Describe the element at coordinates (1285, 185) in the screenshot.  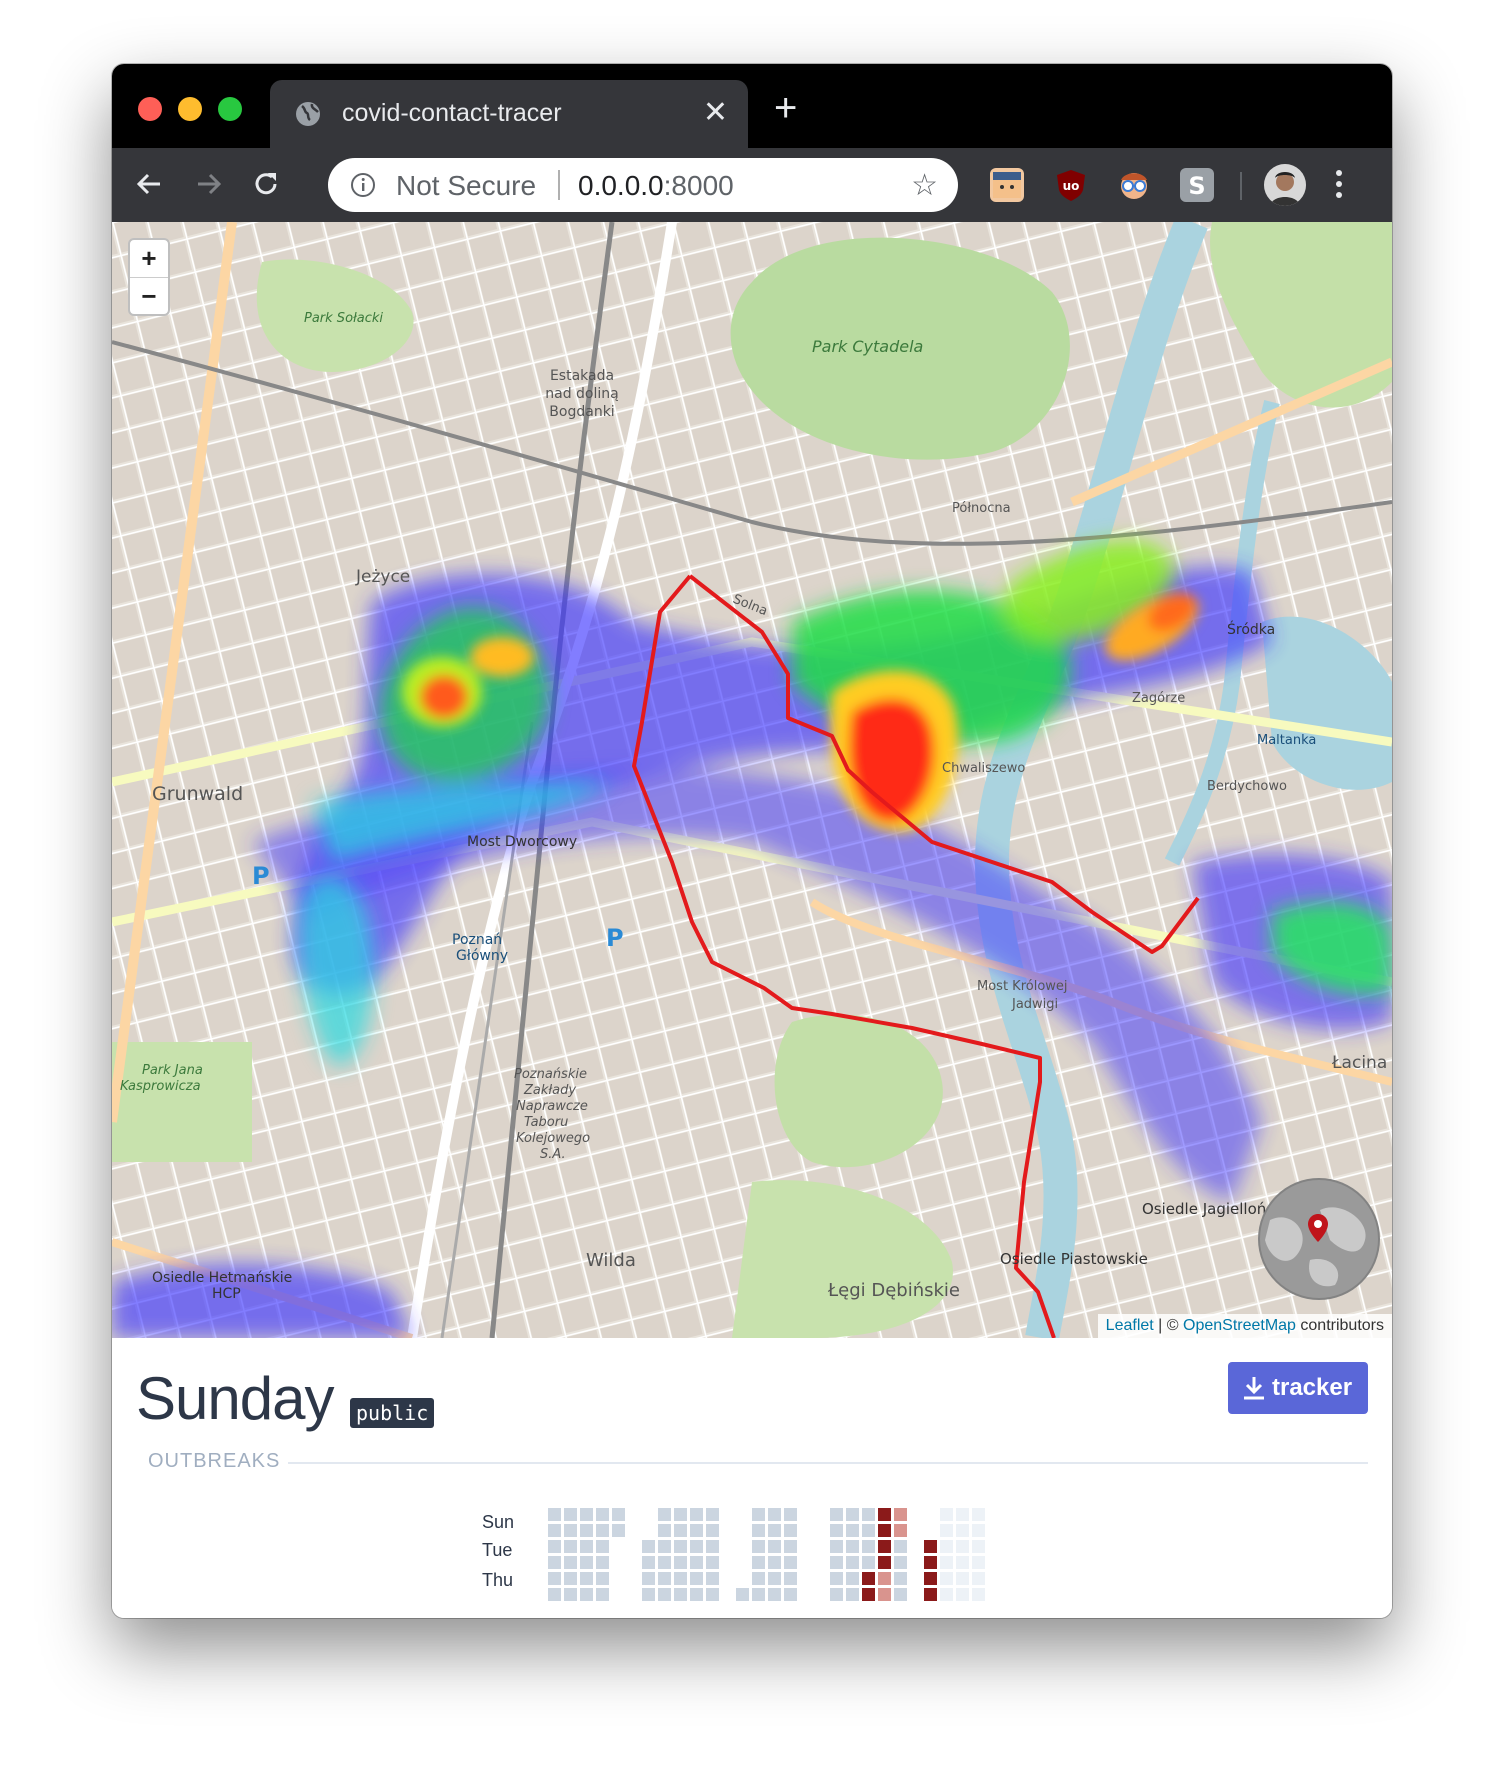
I see `avatar` at that location.